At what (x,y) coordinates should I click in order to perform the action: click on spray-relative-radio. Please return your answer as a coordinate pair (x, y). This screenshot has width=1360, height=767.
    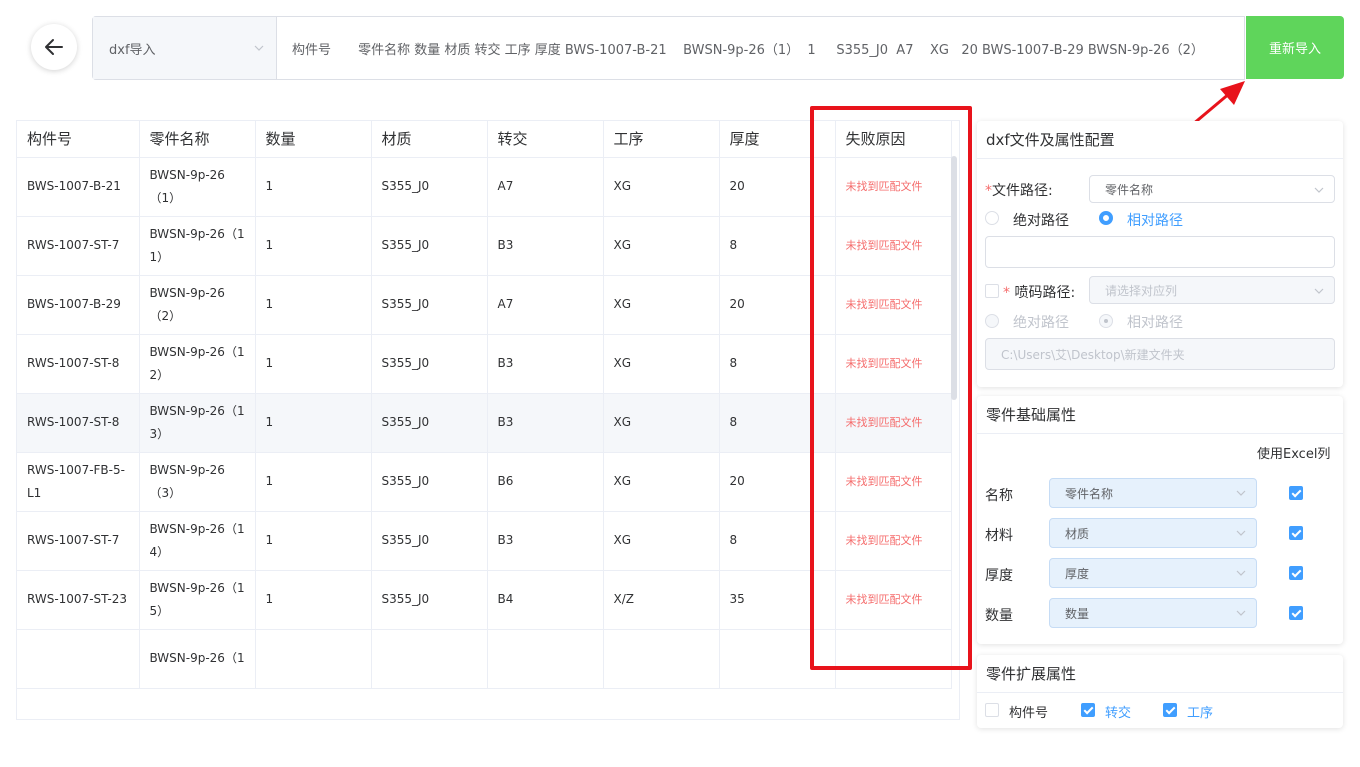
    Looking at the image, I should click on (1106, 321).